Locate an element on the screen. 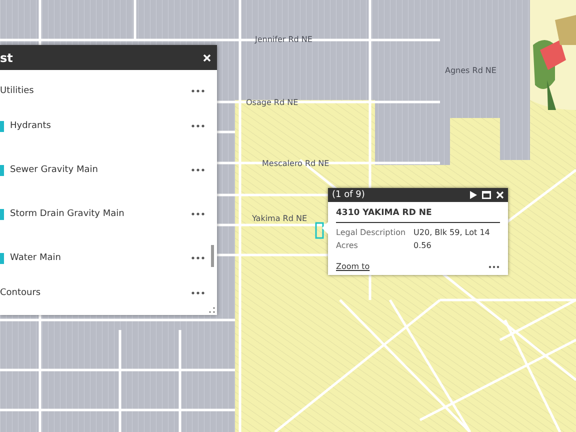 This screenshot has width=576, height=432. field-value: 0.56 is located at coordinates (422, 246).